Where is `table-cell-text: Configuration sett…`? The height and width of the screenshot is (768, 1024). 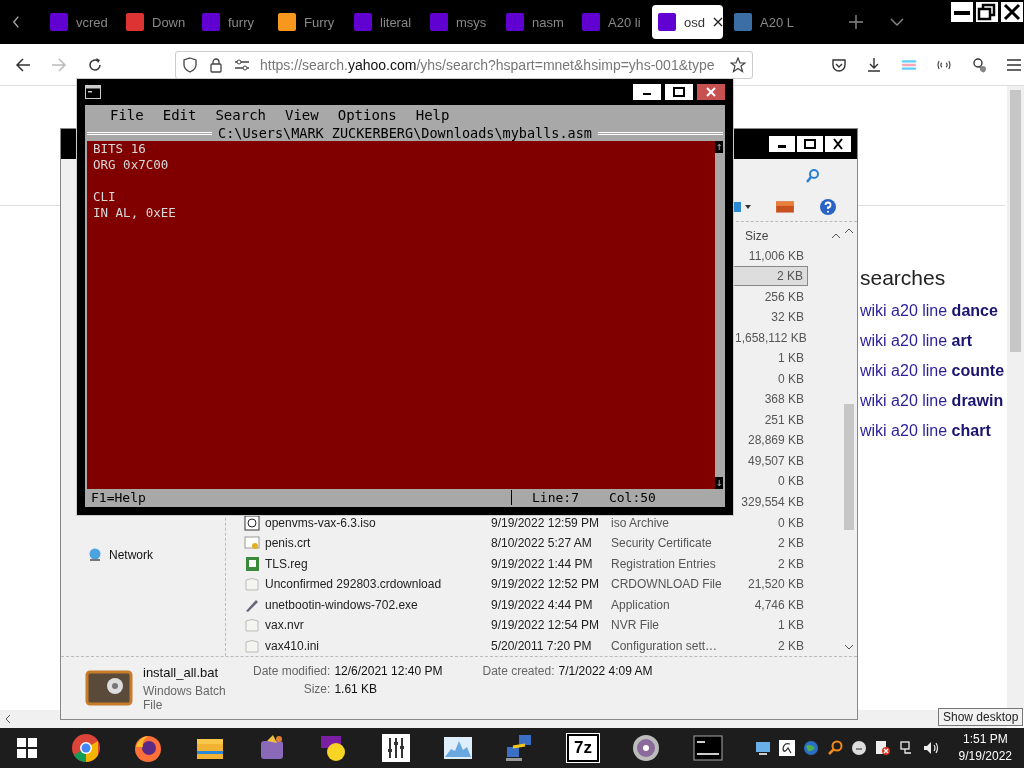
table-cell-text: Configuration sett… is located at coordinates (665, 645).